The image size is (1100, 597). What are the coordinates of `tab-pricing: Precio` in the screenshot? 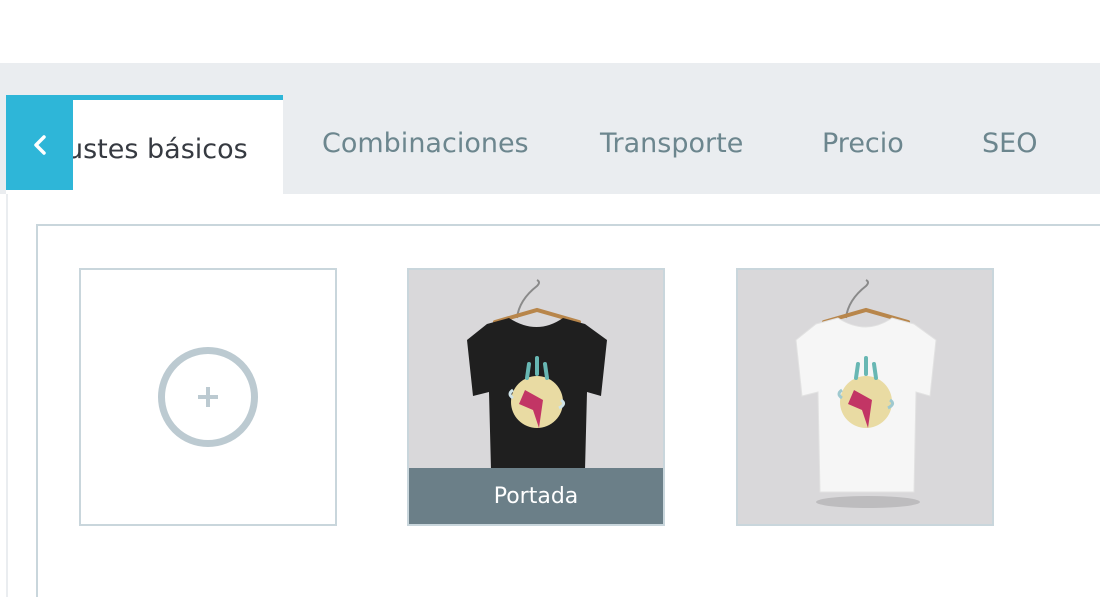 It's located at (863, 143).